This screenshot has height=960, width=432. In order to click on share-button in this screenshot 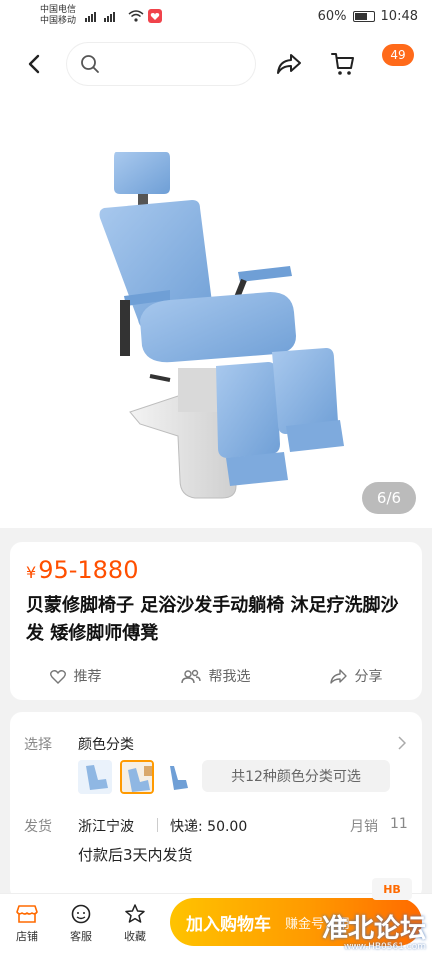, I will do `click(289, 64)`.